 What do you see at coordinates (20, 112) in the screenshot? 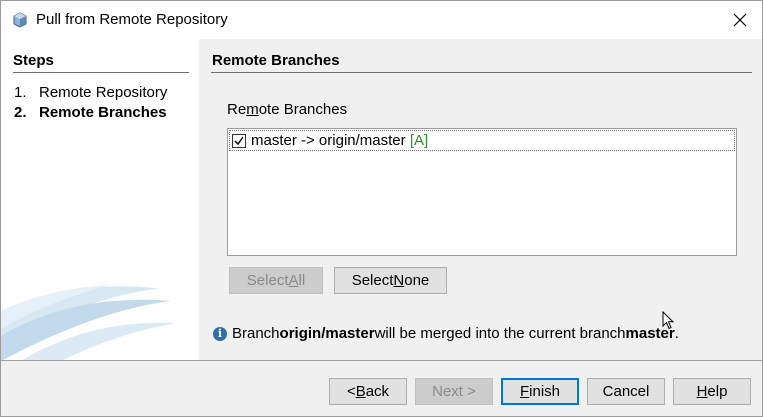
I see `step-number: 2.` at bounding box center [20, 112].